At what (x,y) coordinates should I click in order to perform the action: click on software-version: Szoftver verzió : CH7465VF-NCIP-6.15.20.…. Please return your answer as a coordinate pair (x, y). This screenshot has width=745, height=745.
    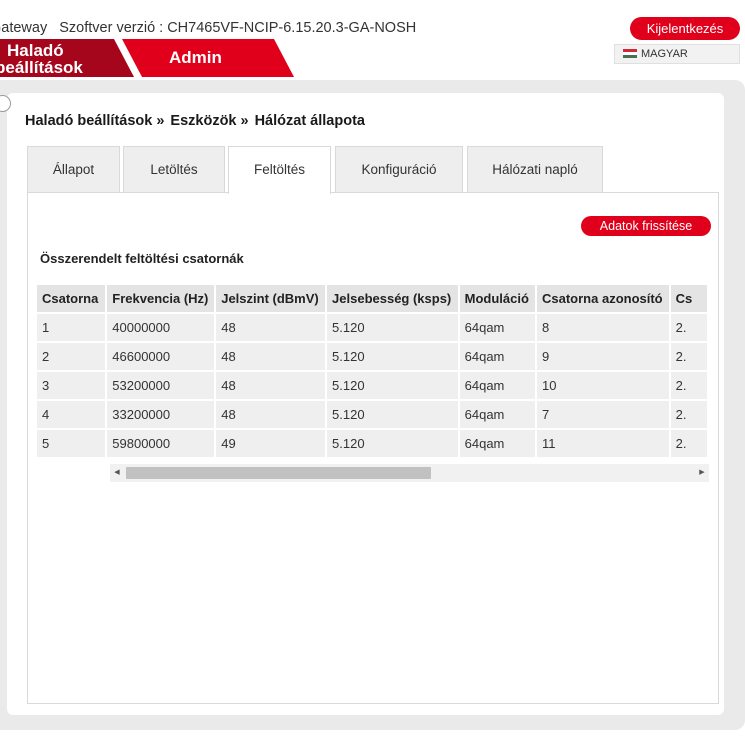
    Looking at the image, I should click on (238, 28).